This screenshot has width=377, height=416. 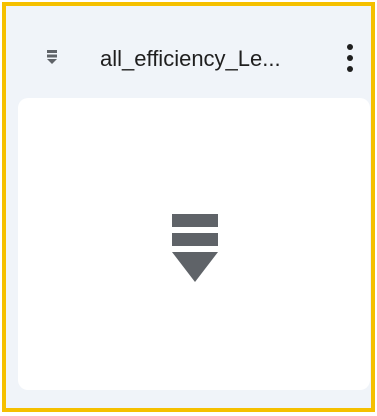 What do you see at coordinates (195, 249) in the screenshot?
I see `tsv-file-large-icon` at bounding box center [195, 249].